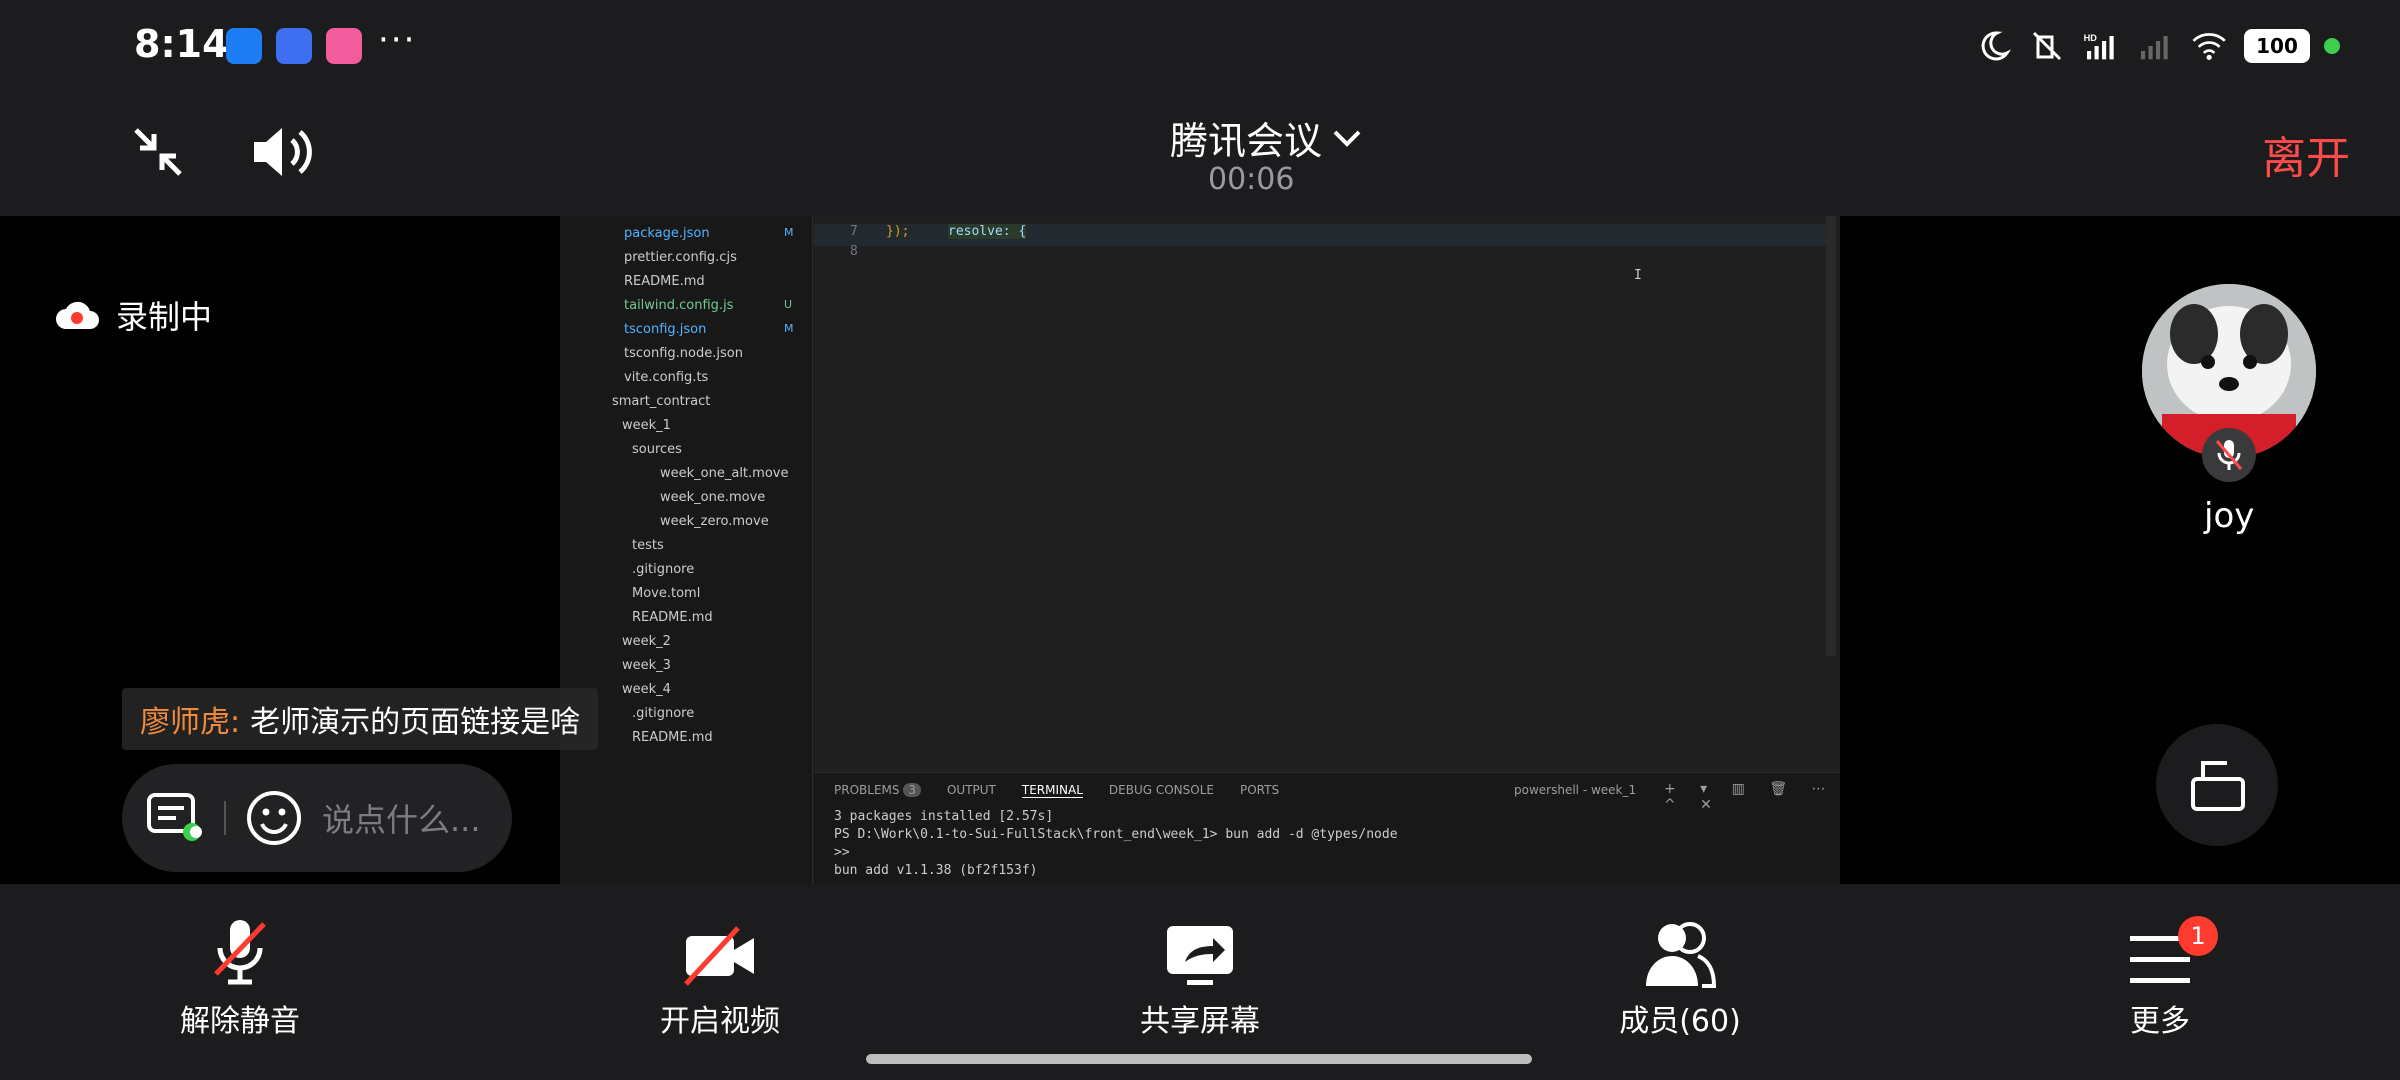 This screenshot has height=1080, width=2400. What do you see at coordinates (1199, 1059) in the screenshot?
I see `home-indicator` at bounding box center [1199, 1059].